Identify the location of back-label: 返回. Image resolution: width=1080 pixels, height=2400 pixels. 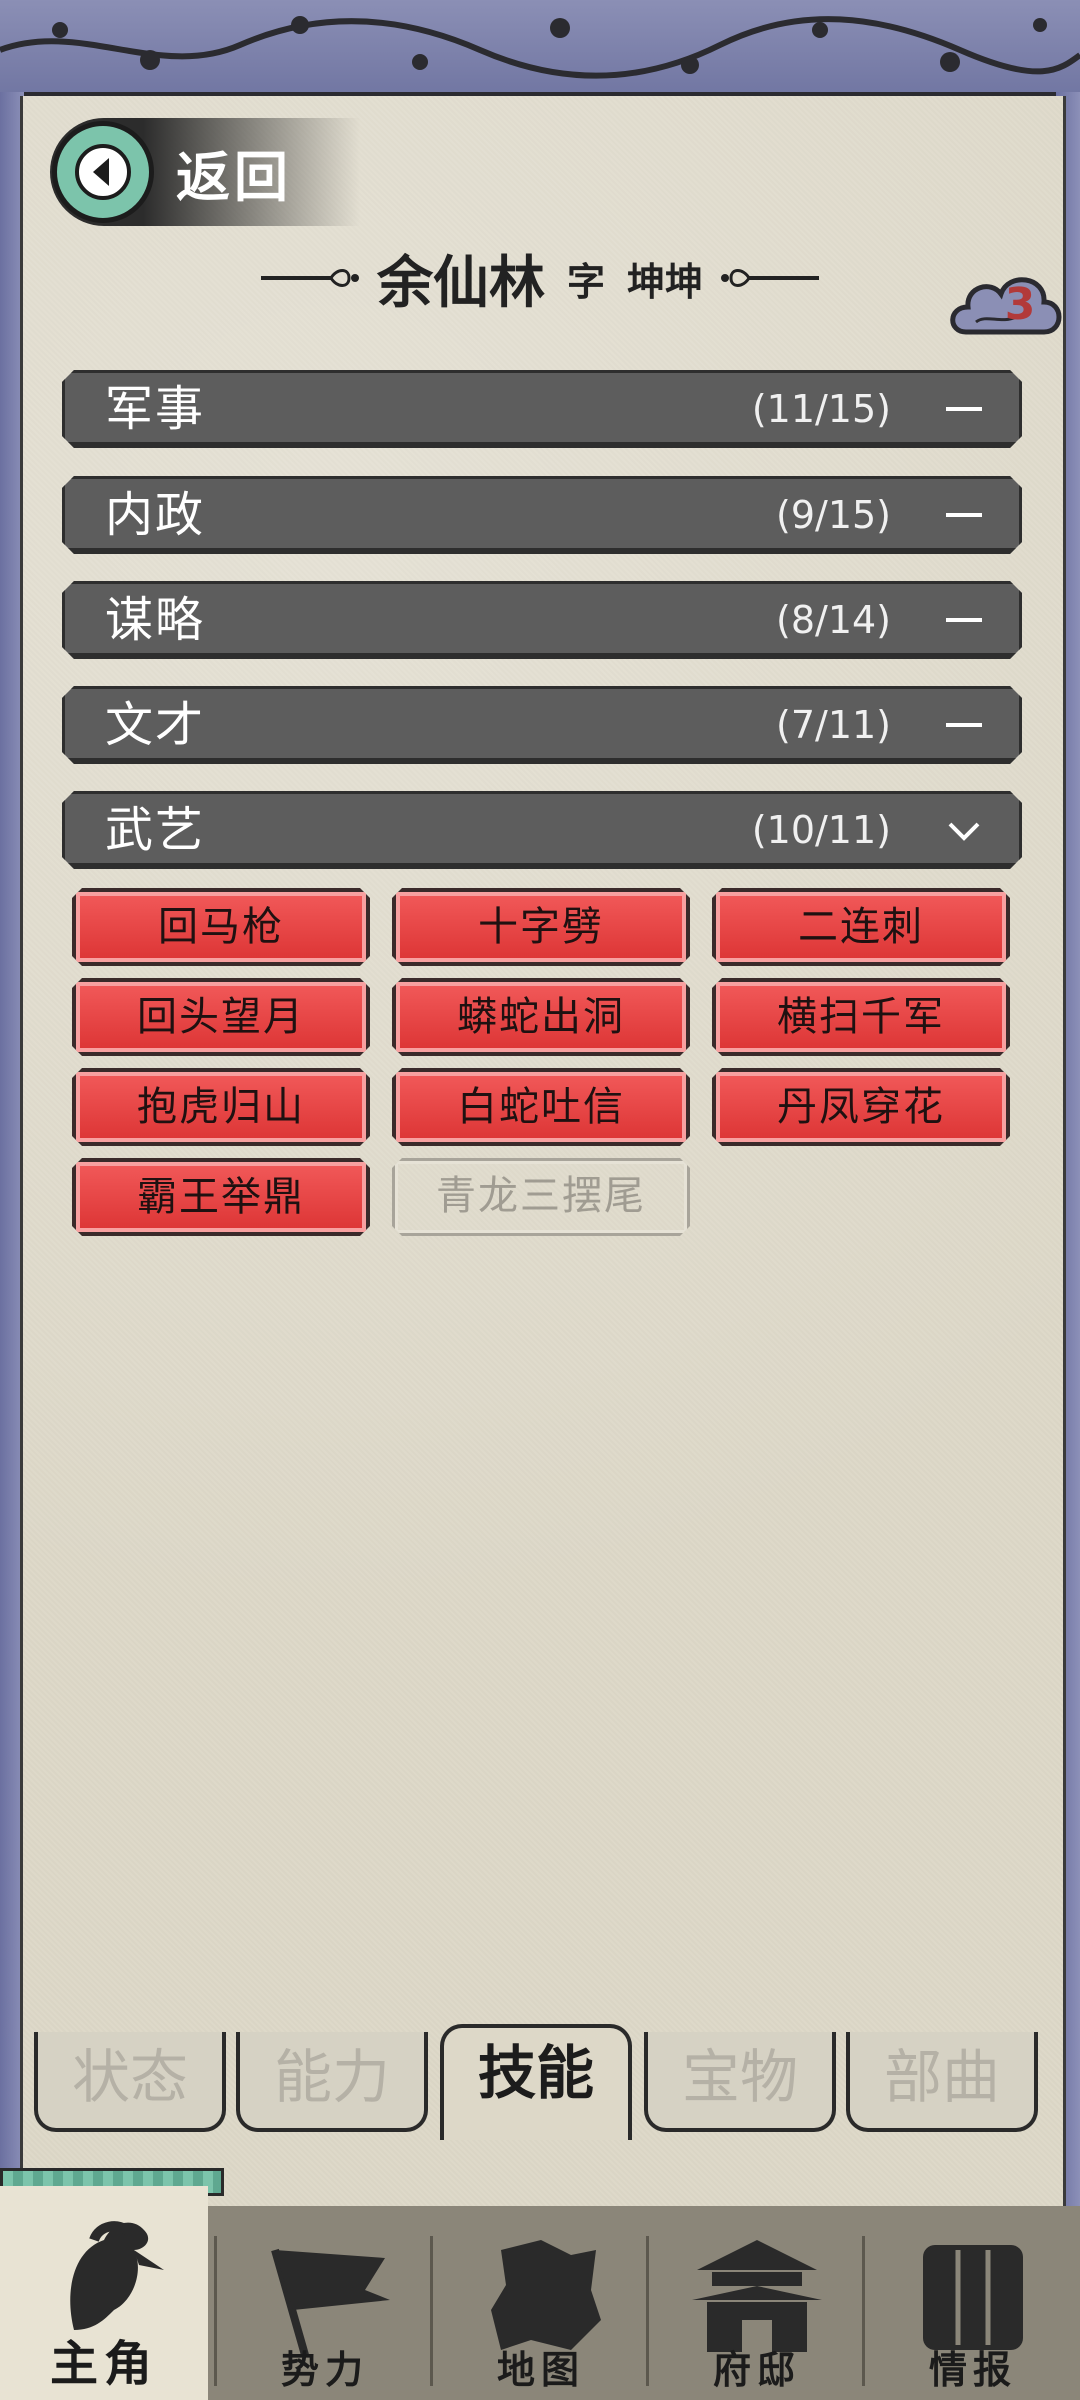
(234, 177).